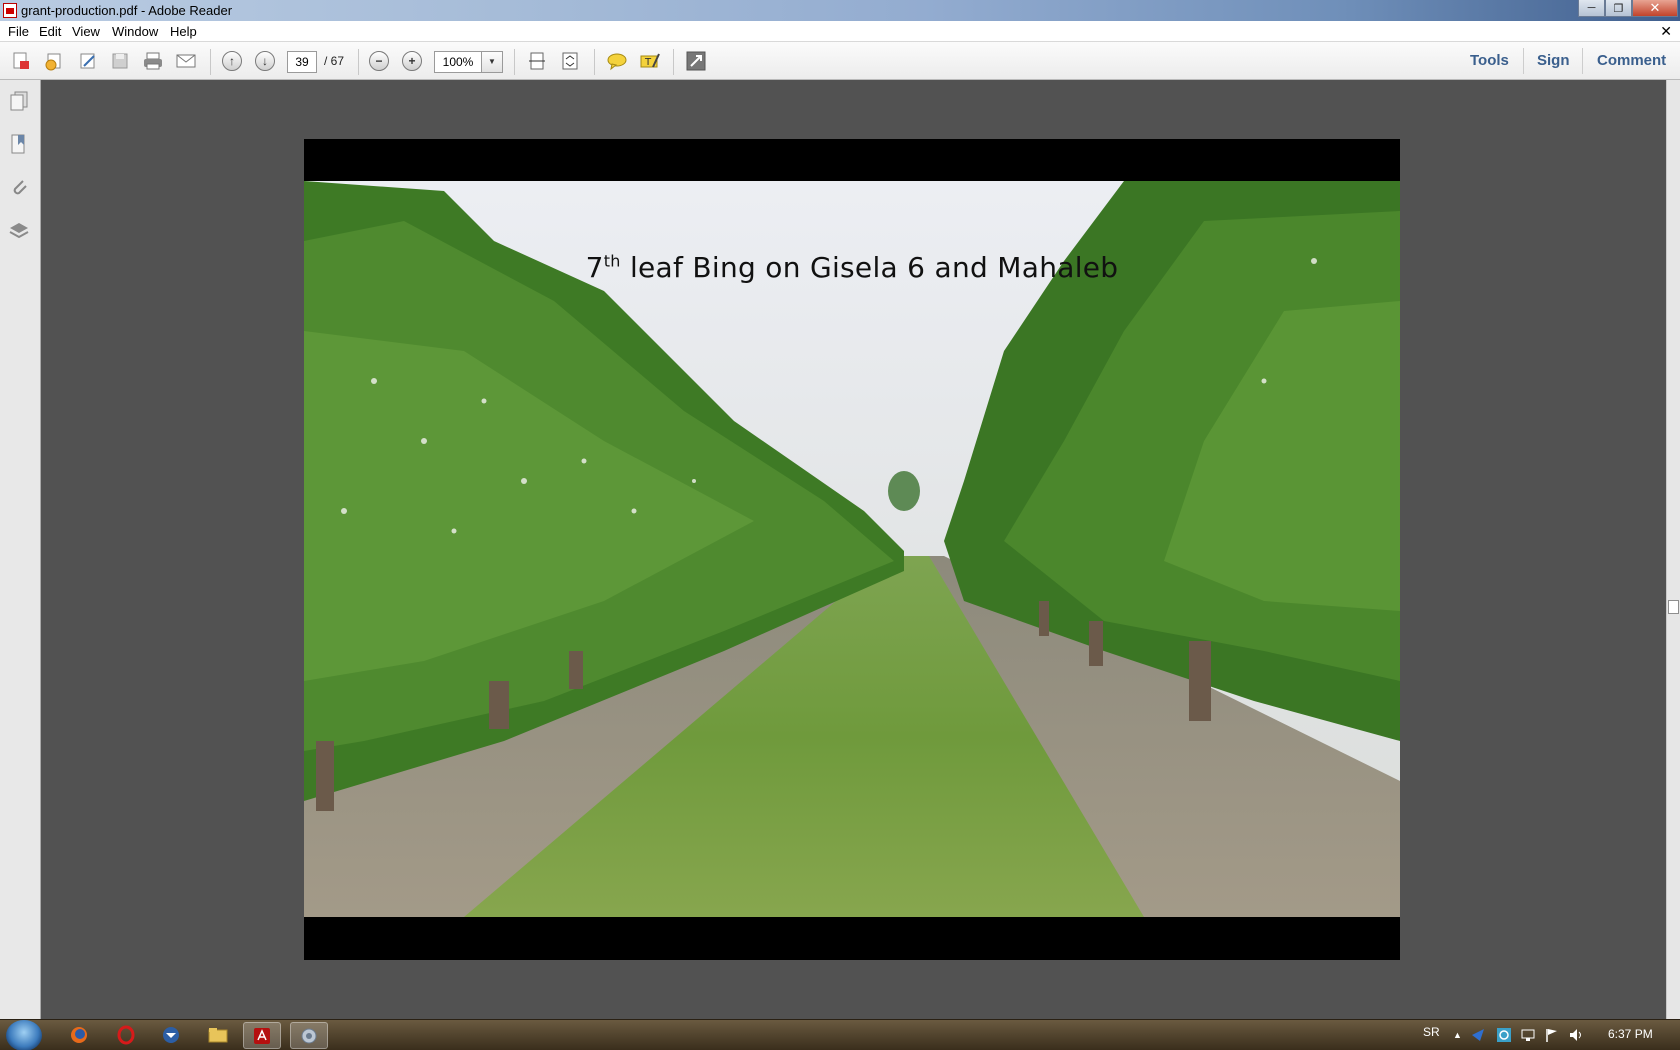 The height and width of the screenshot is (1050, 1680). I want to click on tools-link: Tools, so click(1489, 60).